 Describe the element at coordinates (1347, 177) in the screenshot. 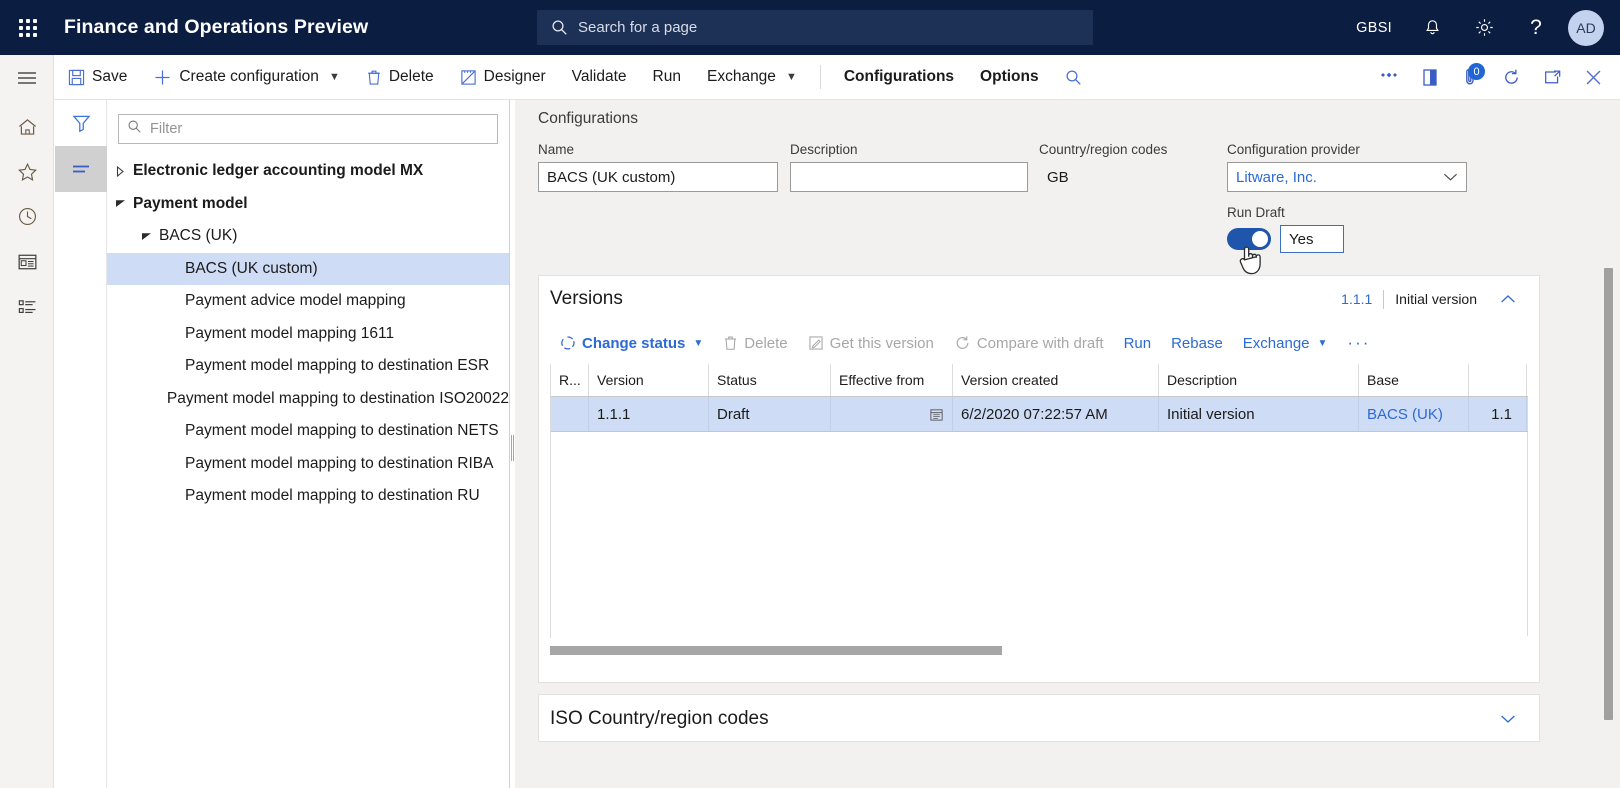

I see `configuration-provider-select: Litware, Inc.` at that location.